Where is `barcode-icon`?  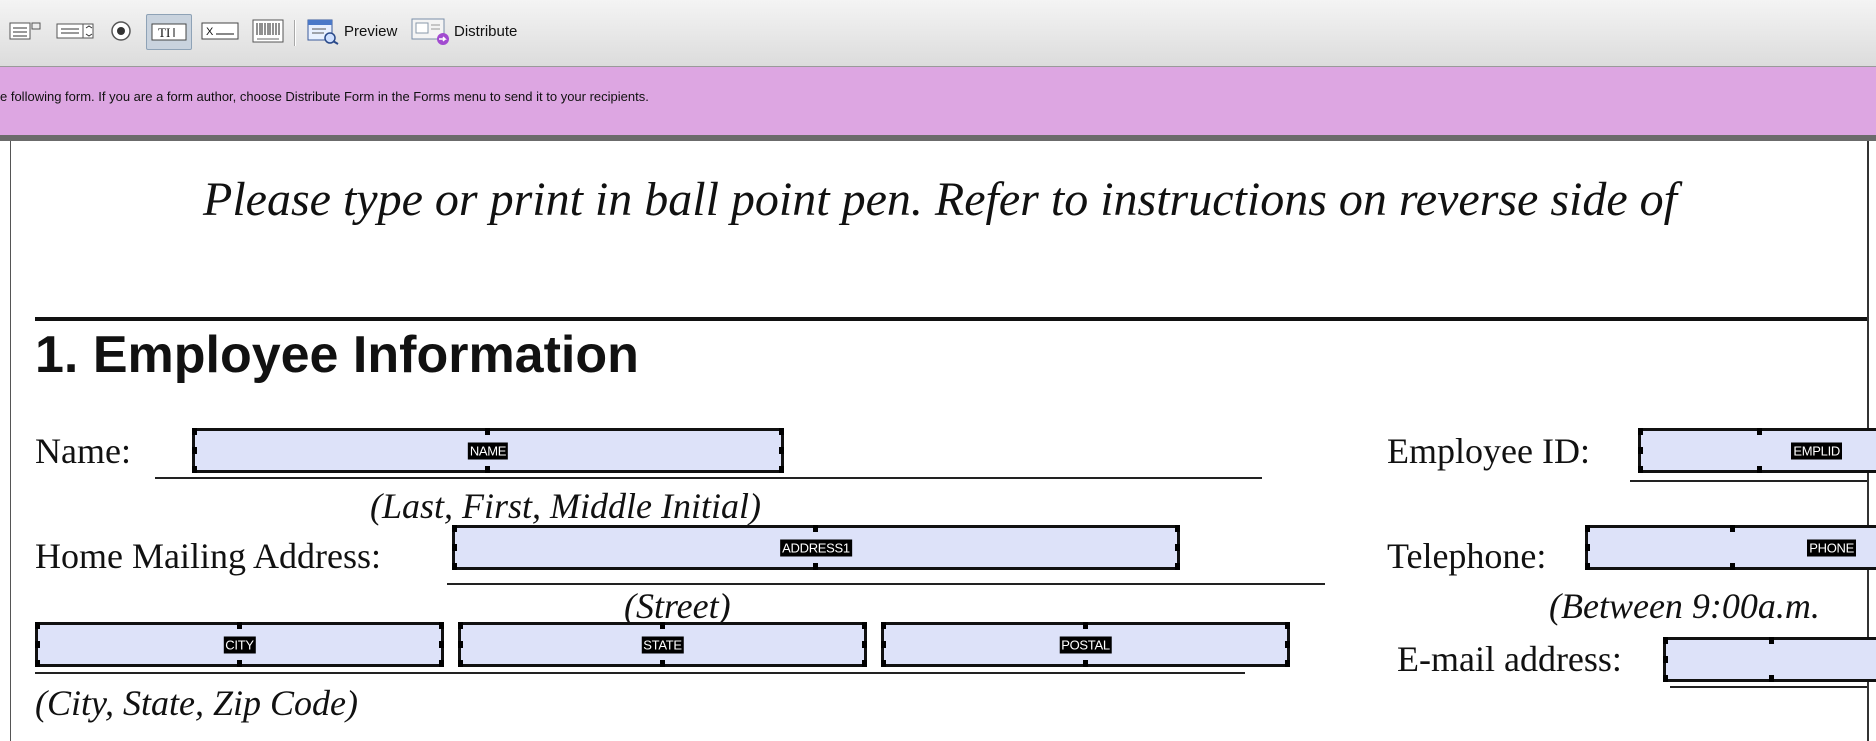 barcode-icon is located at coordinates (268, 31).